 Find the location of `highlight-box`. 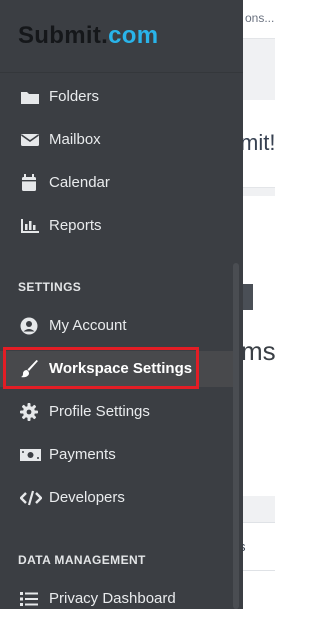

highlight-box is located at coordinates (101, 368).